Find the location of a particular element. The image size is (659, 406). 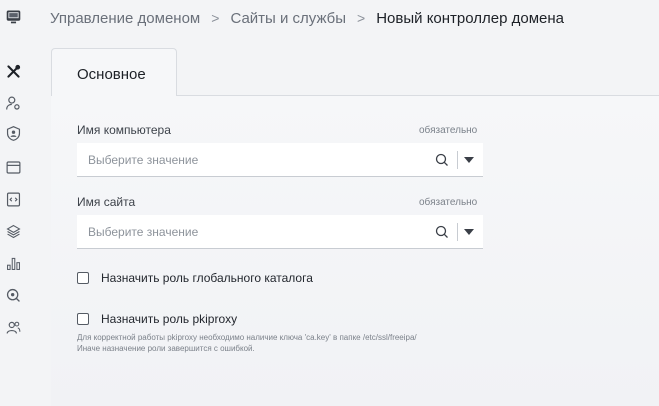

site-name-select: Выберите значение is located at coordinates (280, 232).